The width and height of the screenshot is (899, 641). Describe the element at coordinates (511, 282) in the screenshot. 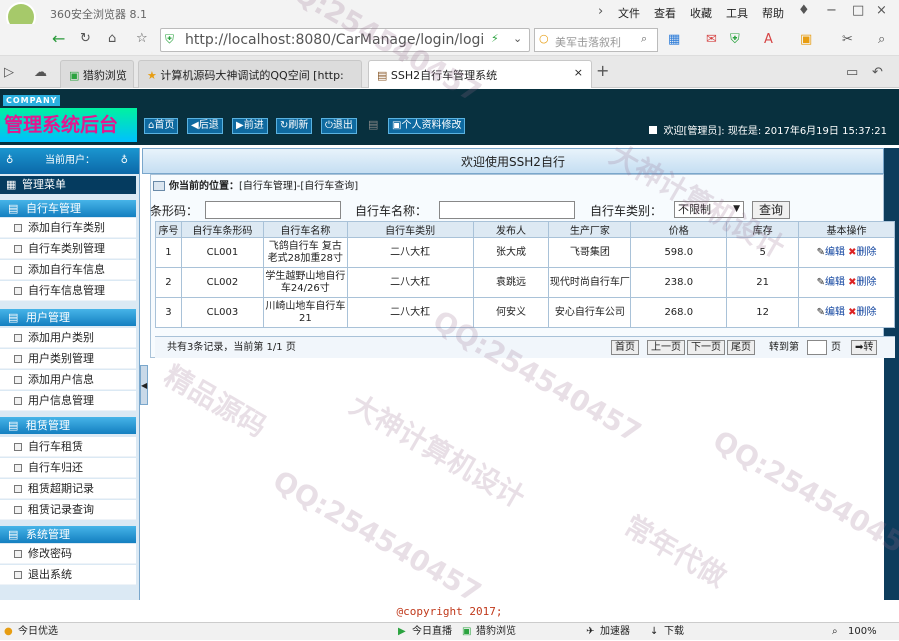

I see `cell-publisher: 袁跳远` at that location.